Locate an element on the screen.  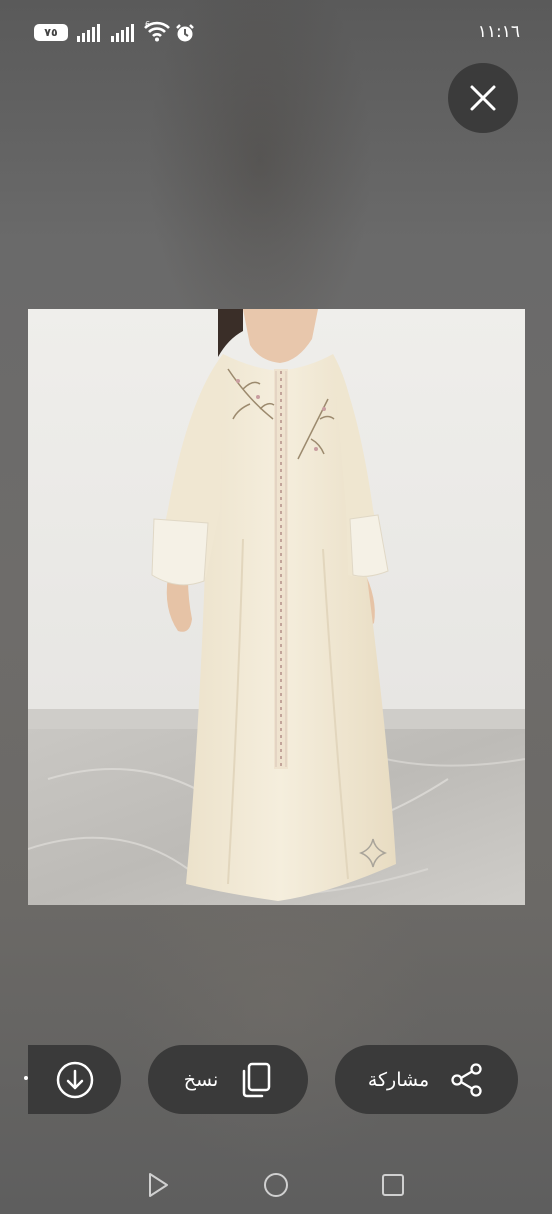
status-bar: ٧٥ 6 ١١:١٦ is located at coordinates (276, 33).